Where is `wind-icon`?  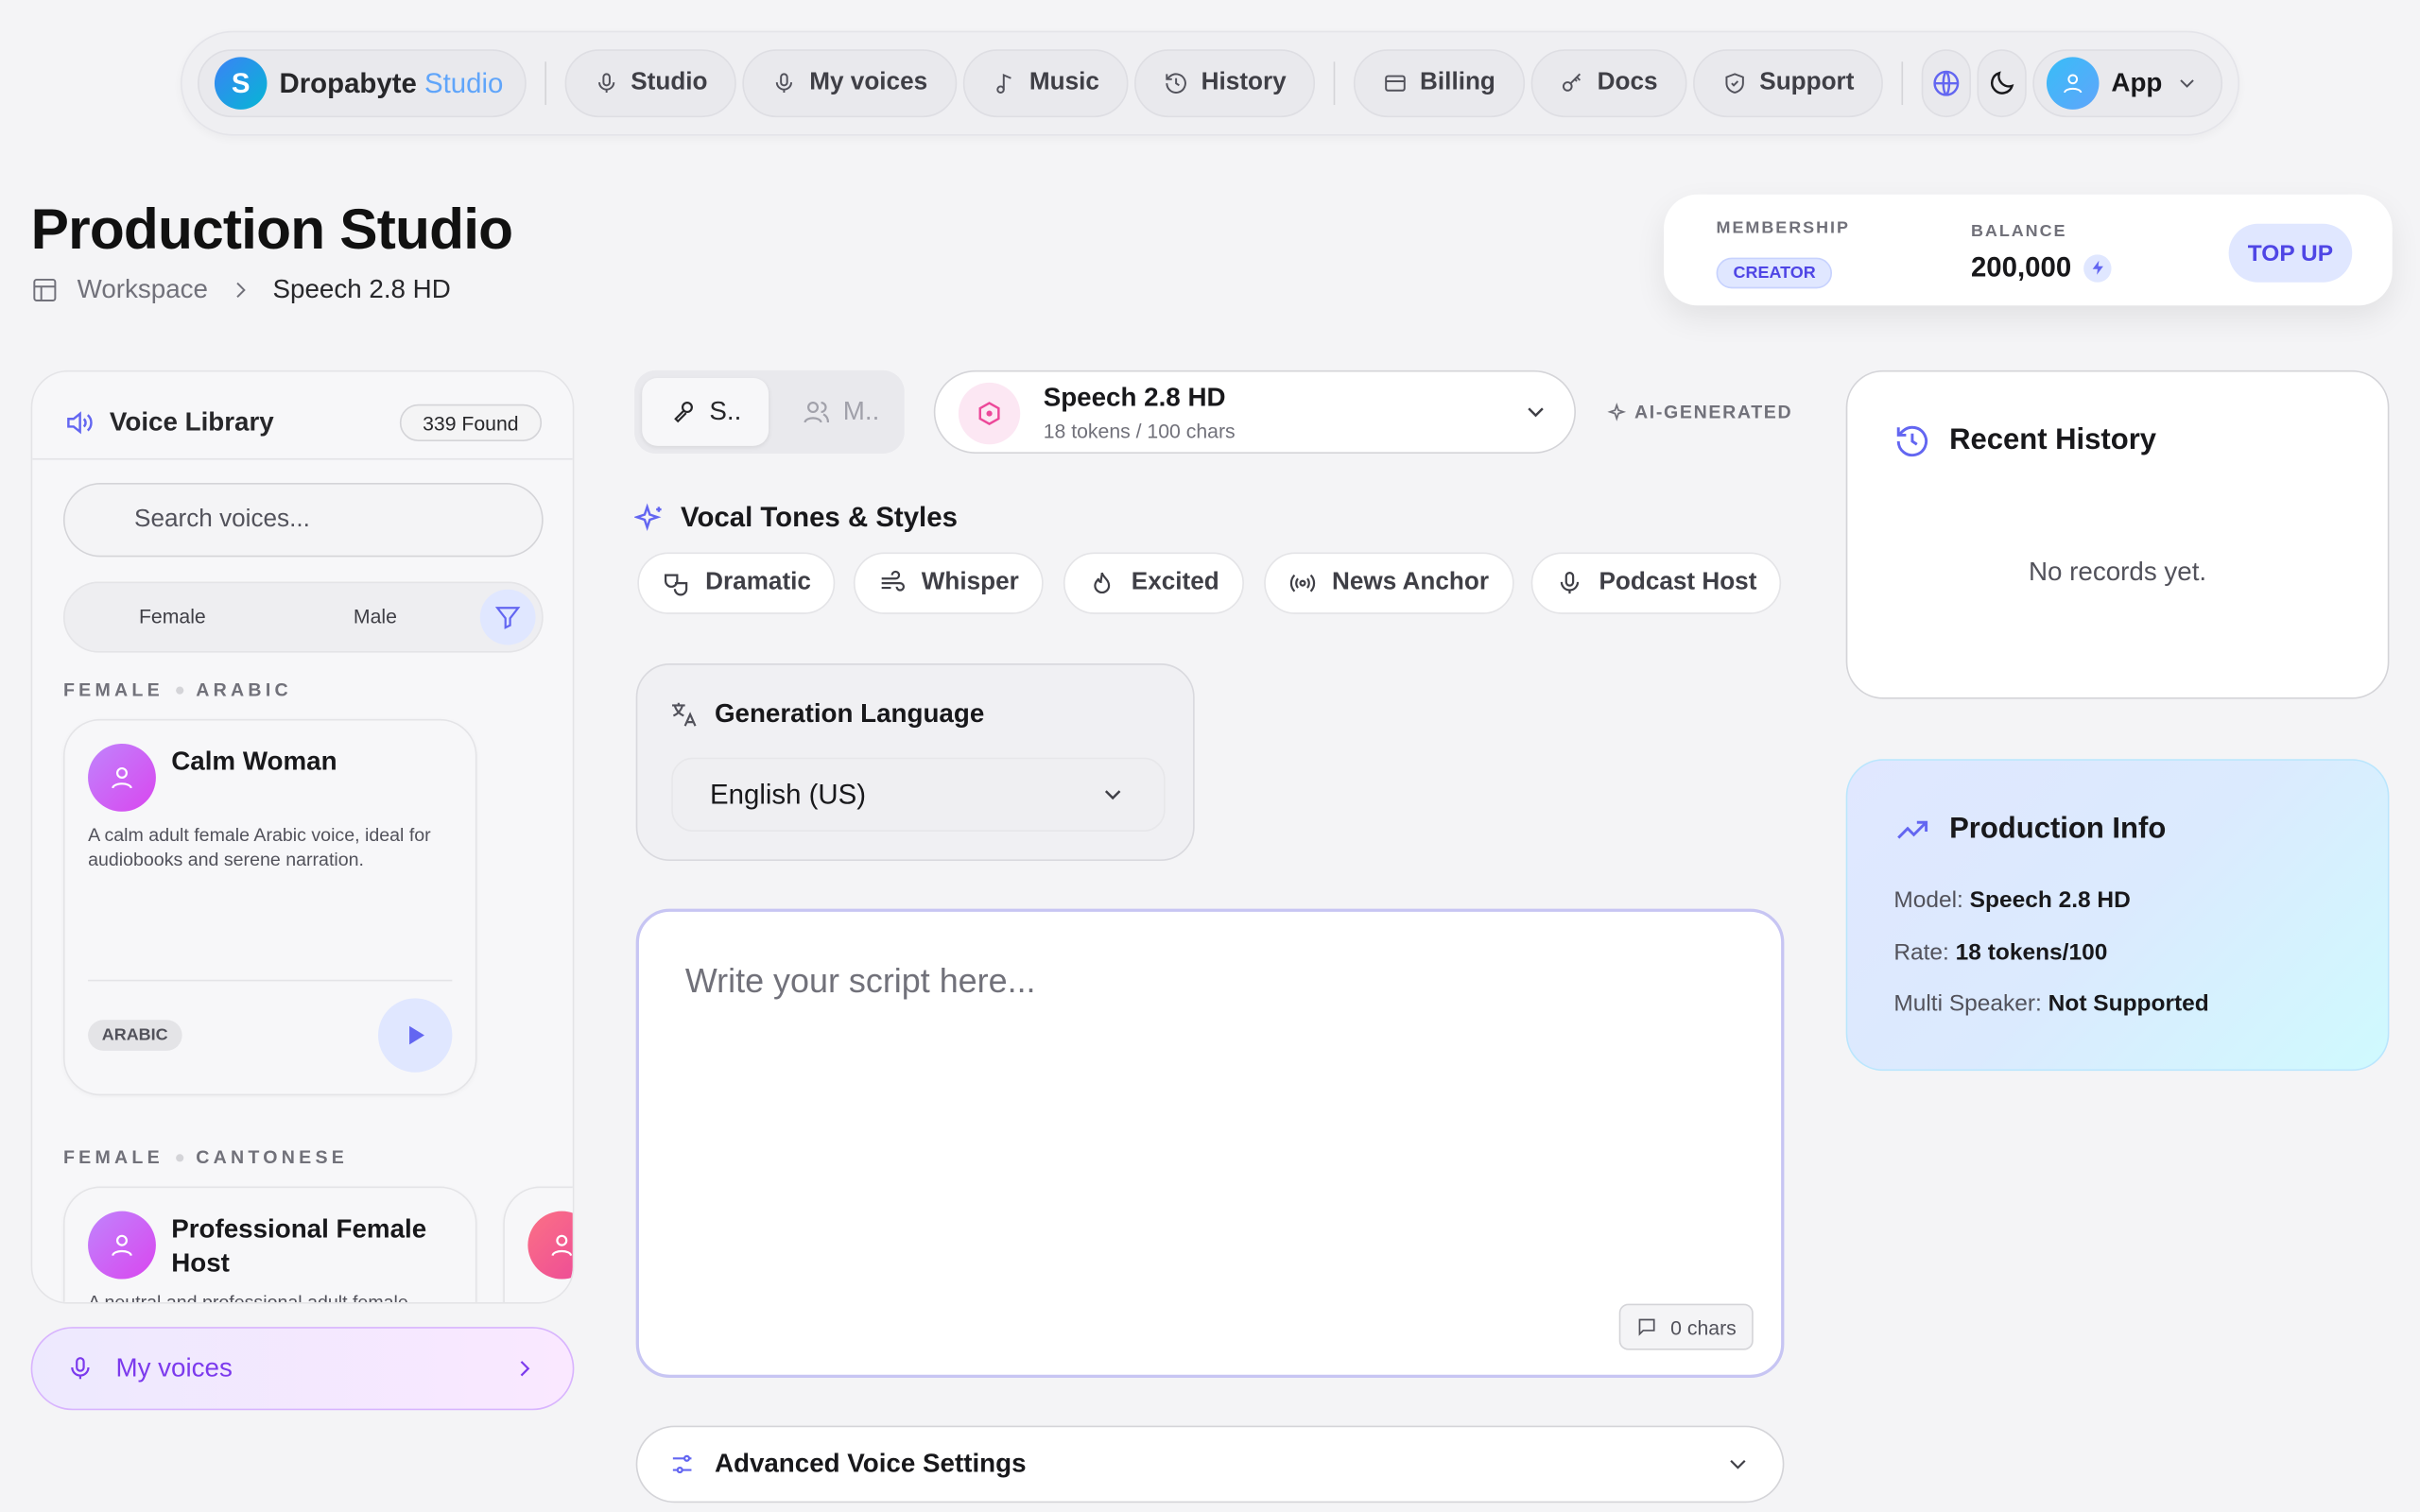
wind-icon is located at coordinates (893, 581).